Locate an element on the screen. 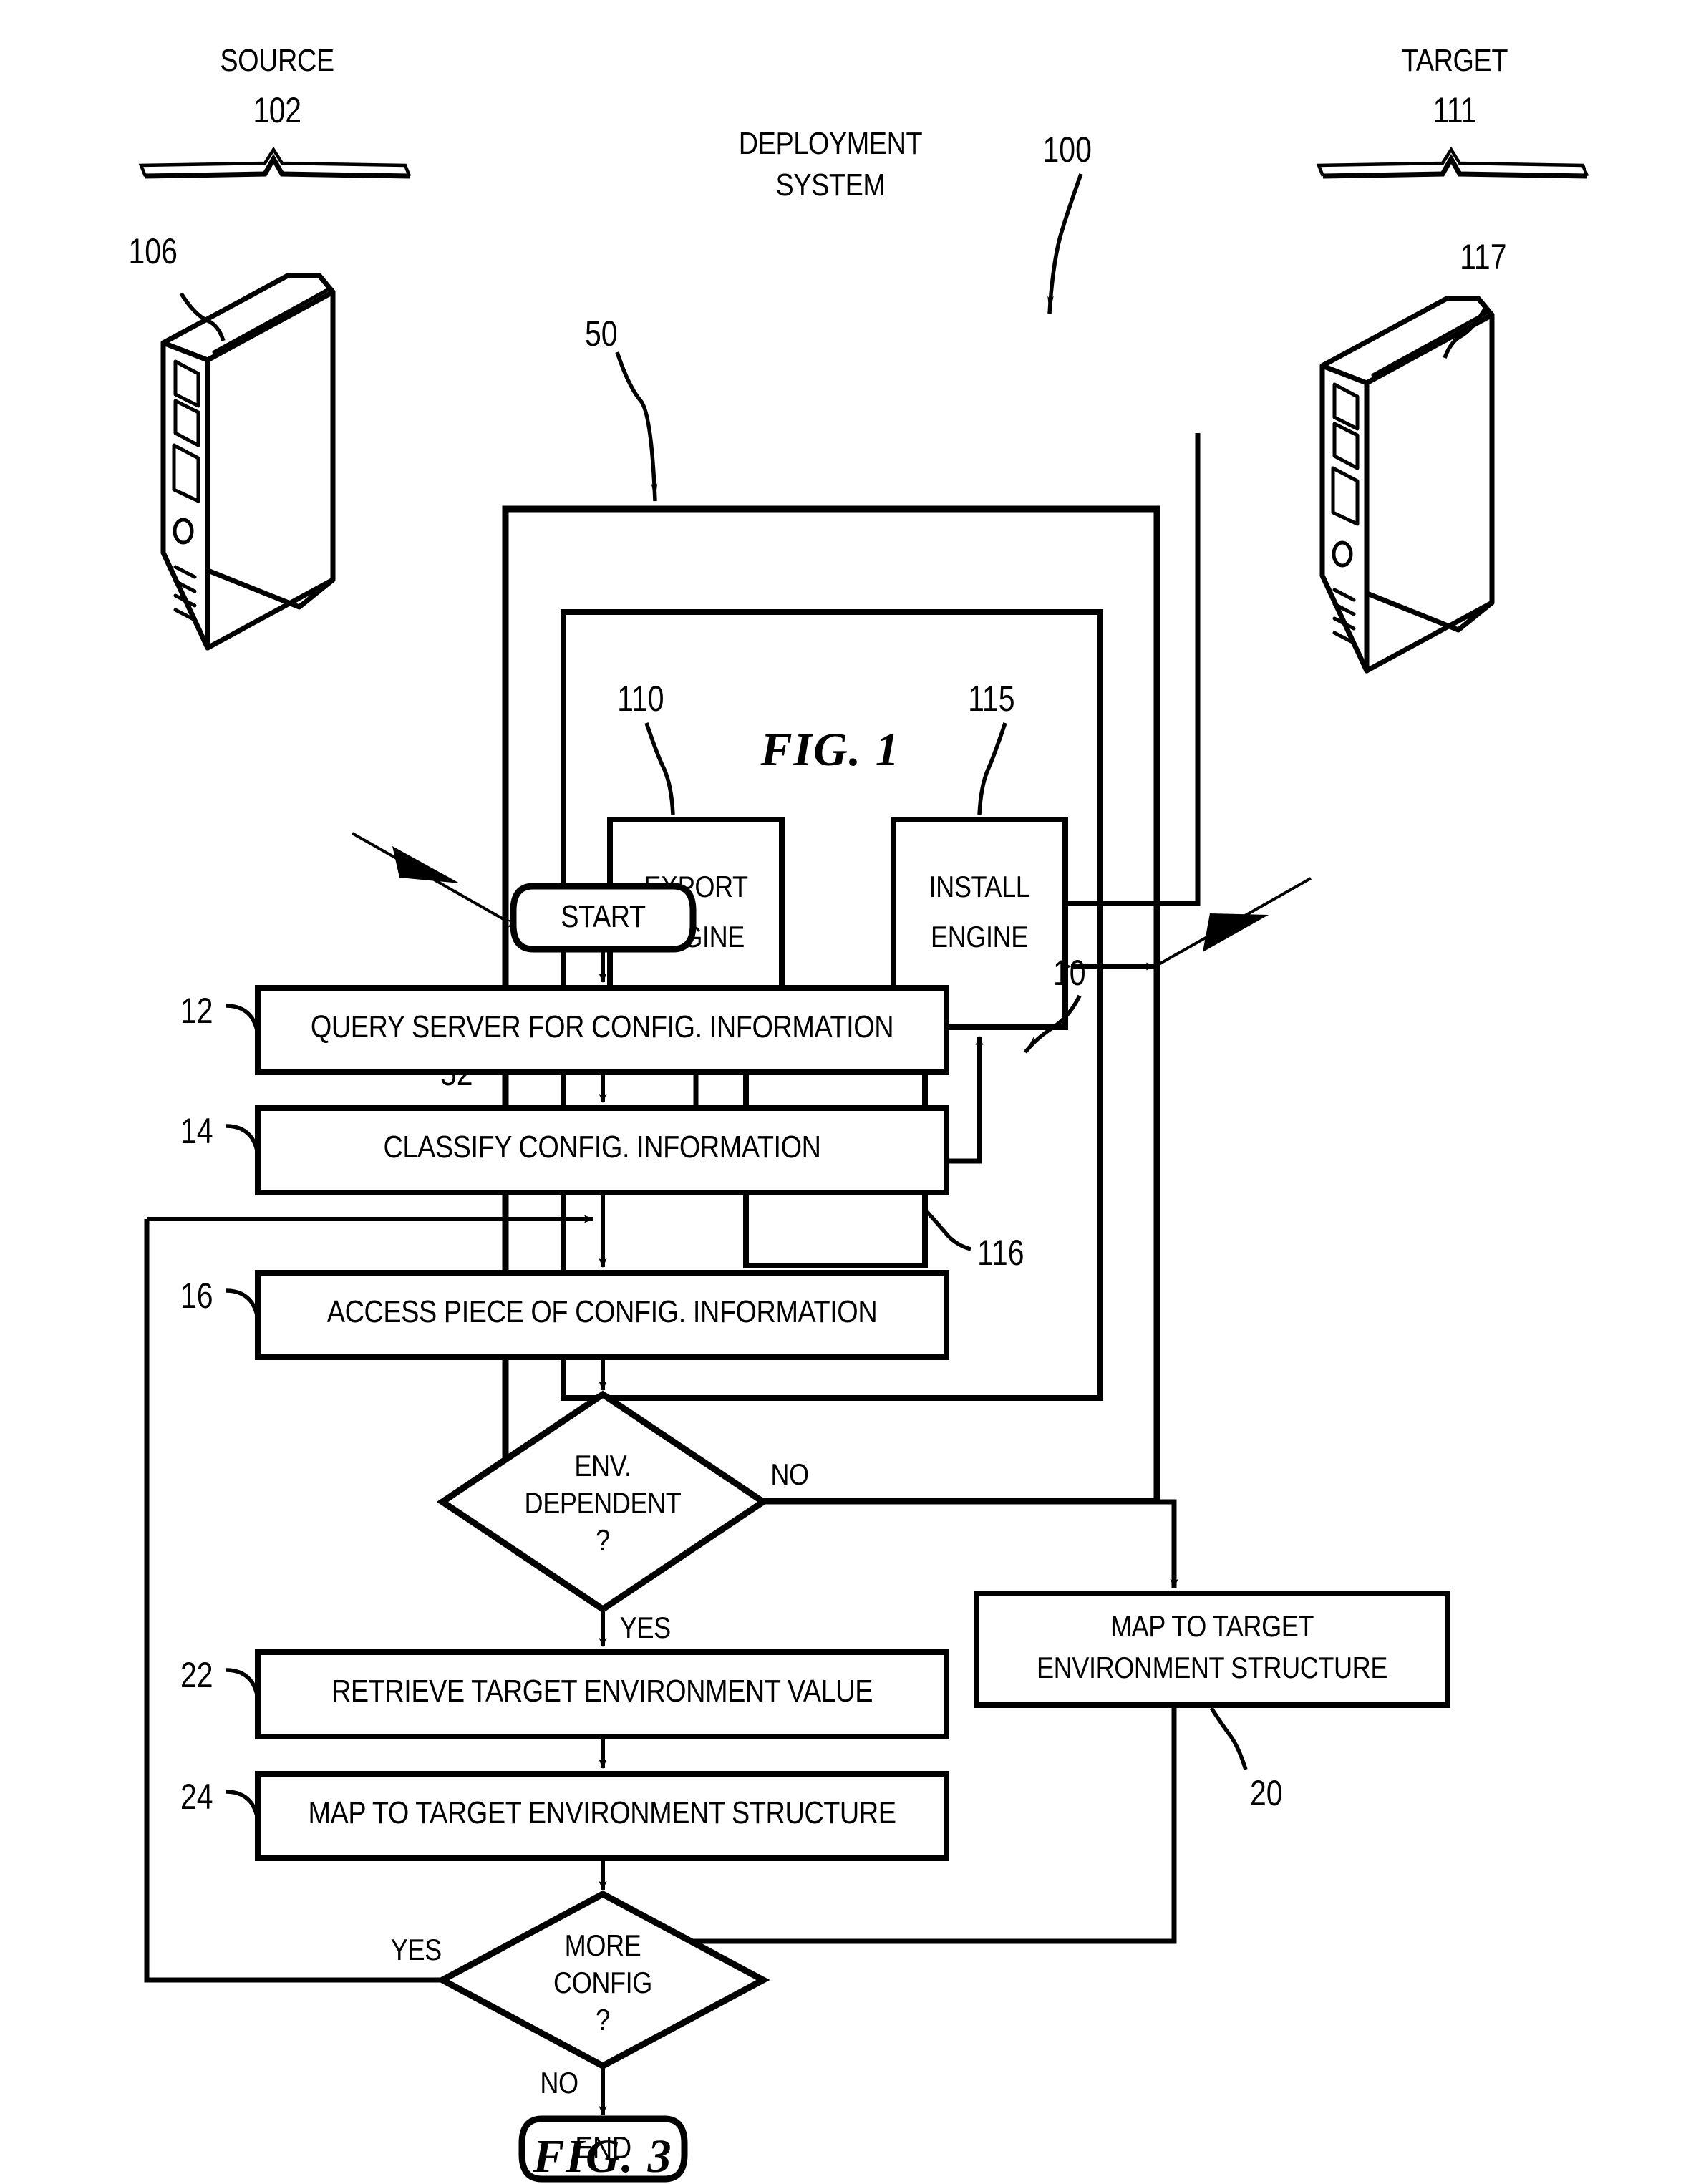 The height and width of the screenshot is (2184, 1696). decision-env-dependent-line3: ? is located at coordinates (603, 1540).